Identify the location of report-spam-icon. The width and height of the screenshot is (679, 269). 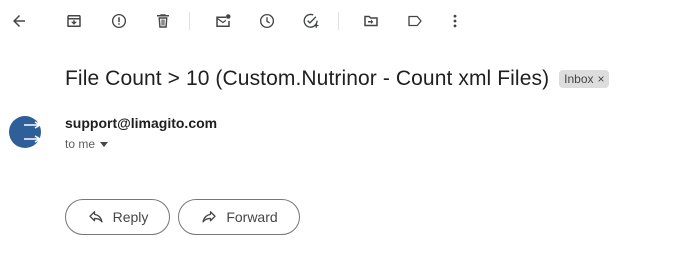
(119, 21).